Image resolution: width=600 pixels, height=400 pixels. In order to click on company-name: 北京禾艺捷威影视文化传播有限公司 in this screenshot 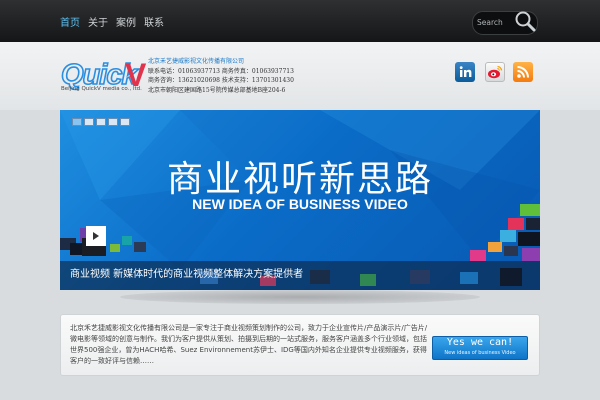, I will do `click(196, 61)`.